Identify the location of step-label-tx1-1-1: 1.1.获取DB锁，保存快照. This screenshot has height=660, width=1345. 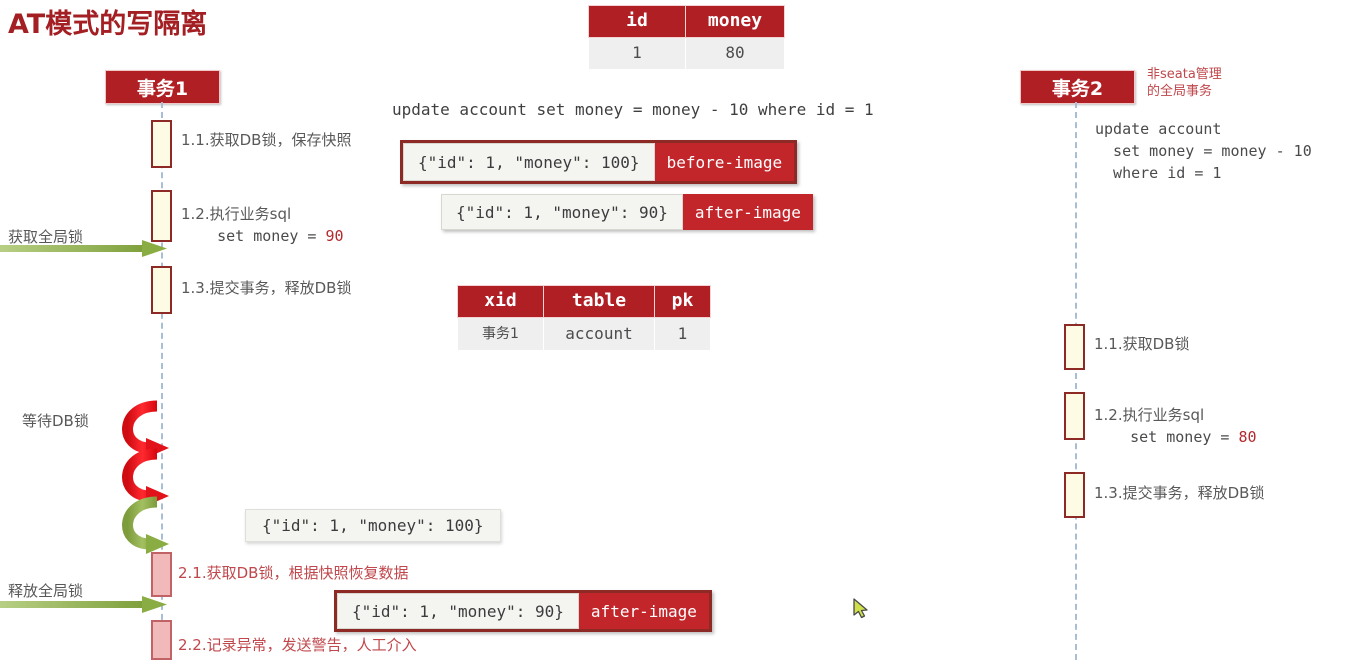
(266, 140).